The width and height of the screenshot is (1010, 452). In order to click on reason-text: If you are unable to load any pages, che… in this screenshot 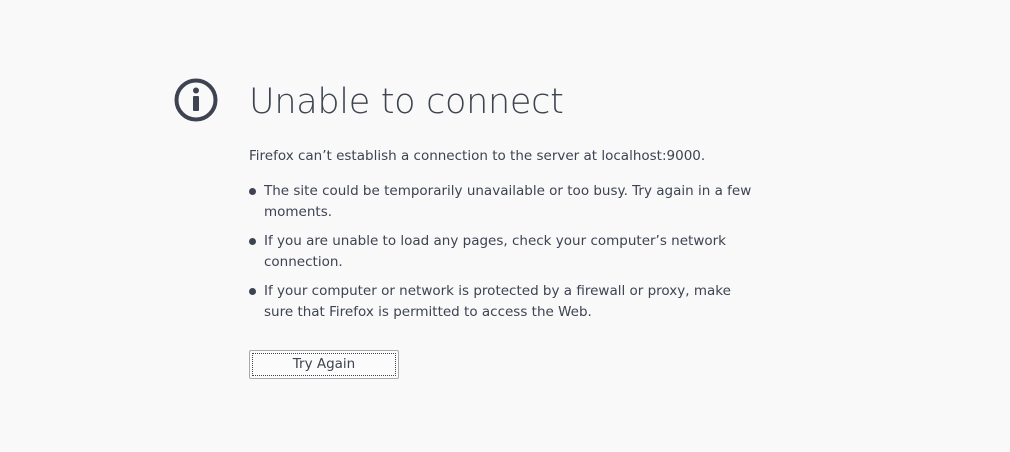, I will do `click(495, 251)`.